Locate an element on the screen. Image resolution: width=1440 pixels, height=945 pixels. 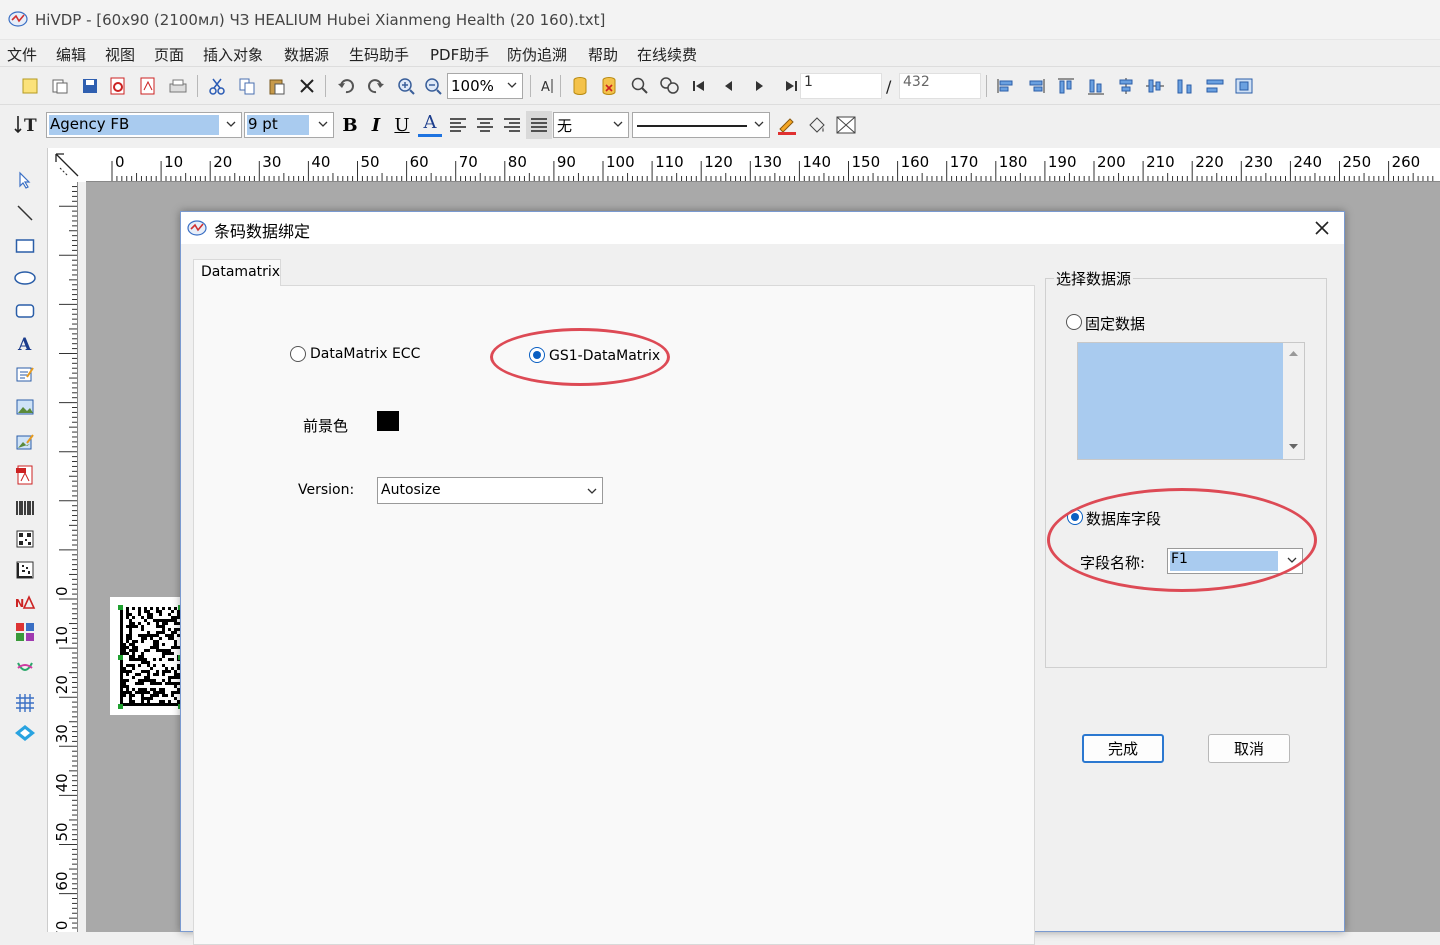
font-size-select: 9 pt is located at coordinates (289, 125).